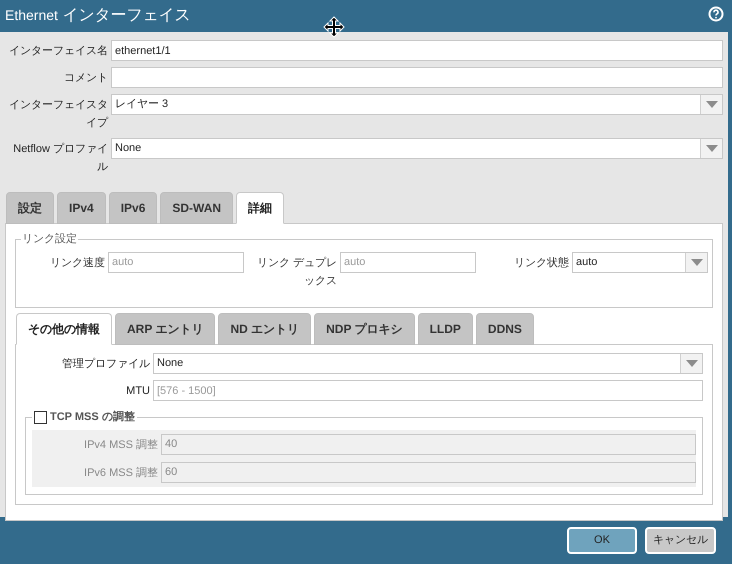  I want to click on field-label: IPv6 MSS 調整, so click(120, 473).